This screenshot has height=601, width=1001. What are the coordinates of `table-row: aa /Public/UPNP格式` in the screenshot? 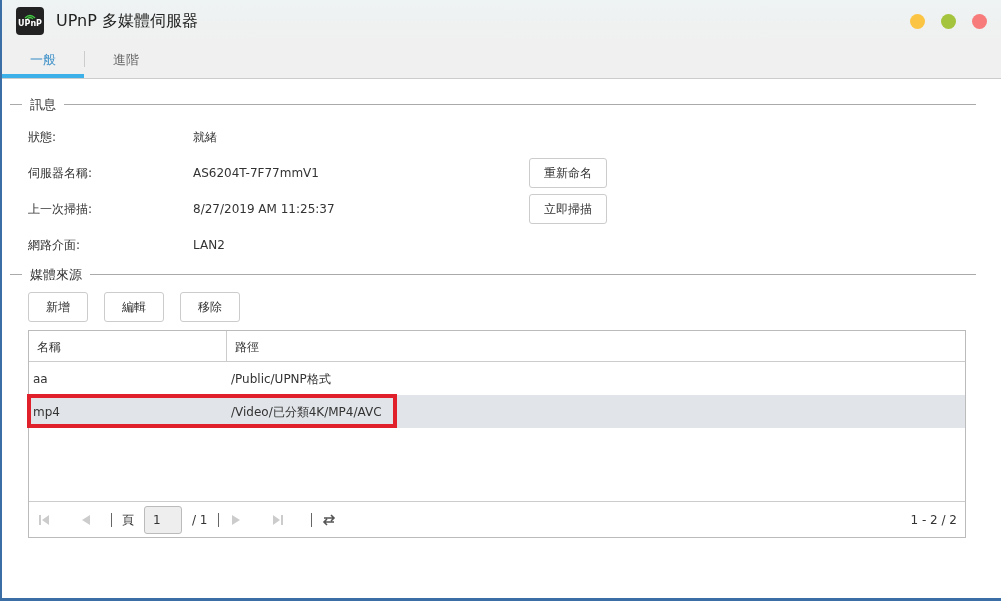 It's located at (497, 378).